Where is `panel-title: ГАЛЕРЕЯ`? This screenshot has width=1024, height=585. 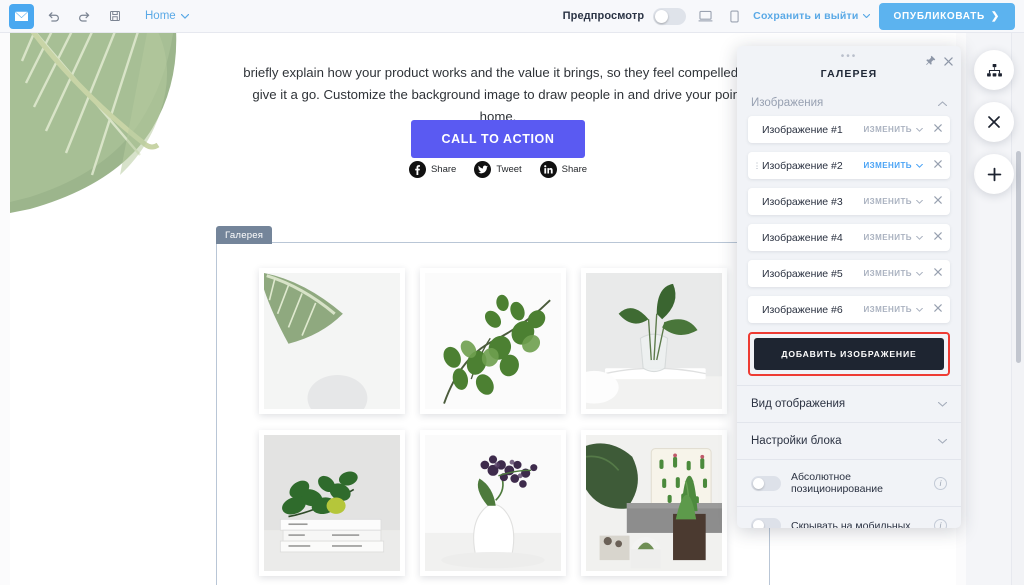
panel-title: ГАЛЕРЕЯ is located at coordinates (849, 74).